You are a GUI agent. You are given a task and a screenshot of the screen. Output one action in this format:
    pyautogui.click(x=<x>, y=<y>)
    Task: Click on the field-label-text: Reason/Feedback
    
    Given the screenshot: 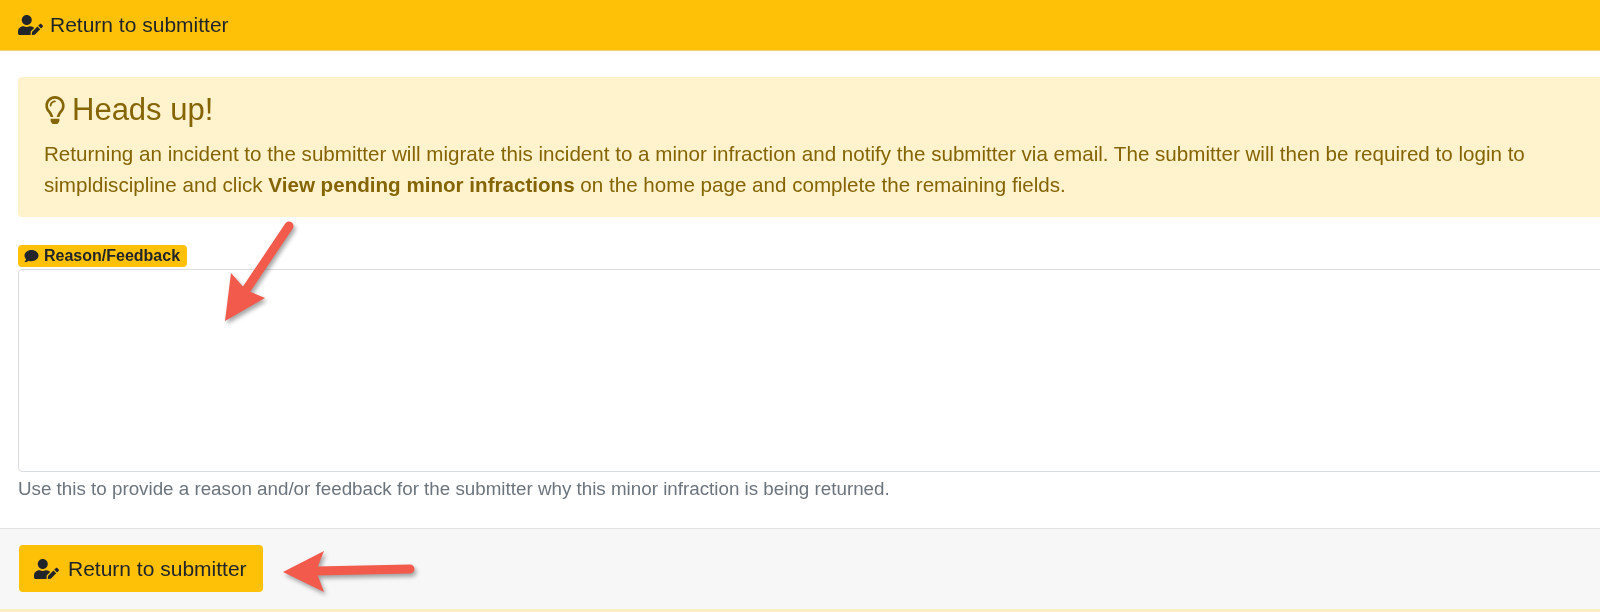 What is the action you would take?
    pyautogui.click(x=112, y=256)
    